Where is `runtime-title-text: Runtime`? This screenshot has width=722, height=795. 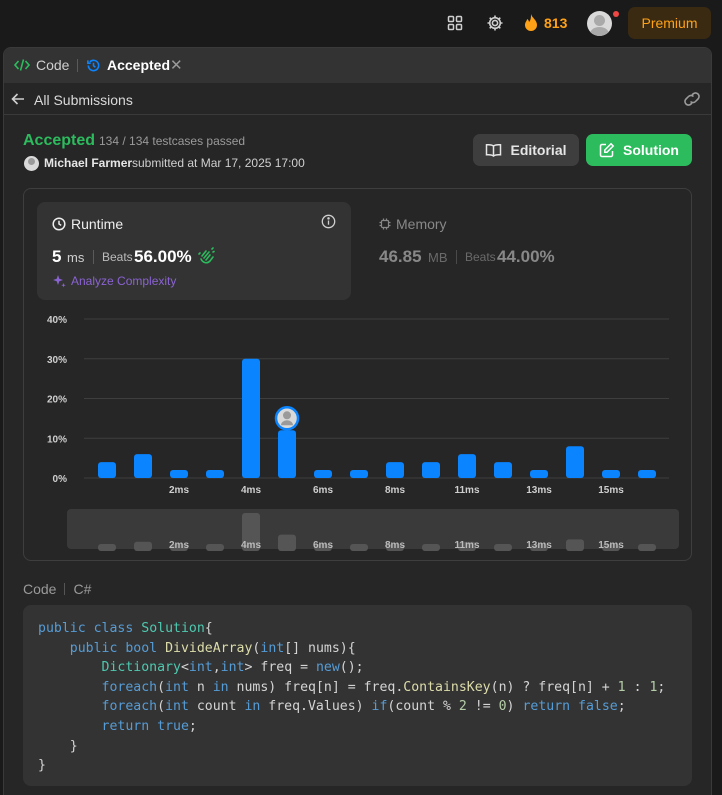 runtime-title-text: Runtime is located at coordinates (97, 224).